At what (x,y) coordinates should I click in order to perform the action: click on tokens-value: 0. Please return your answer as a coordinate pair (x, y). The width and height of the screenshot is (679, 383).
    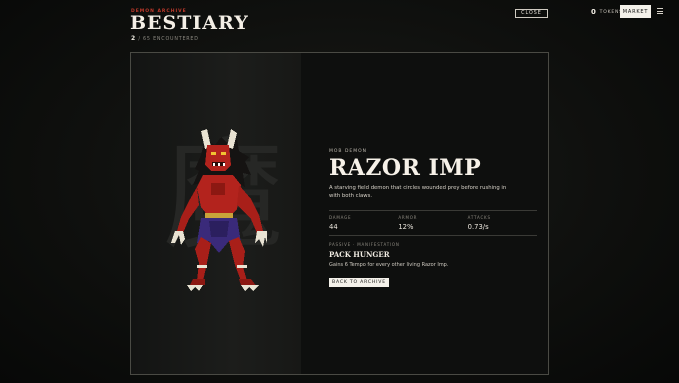
    Looking at the image, I should click on (594, 12).